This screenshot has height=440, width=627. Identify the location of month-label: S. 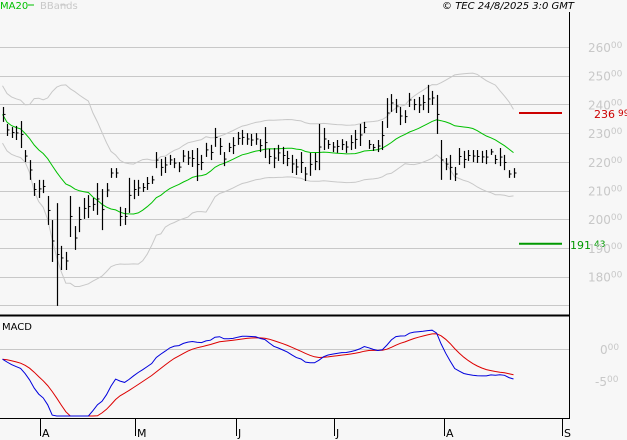
(567, 433).